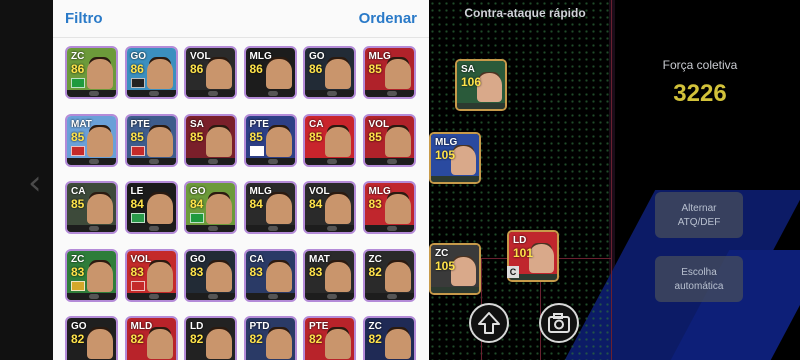 The height and width of the screenshot is (360, 800). Describe the element at coordinates (270, 207) in the screenshot. I see `player-card: MLG 84` at that location.